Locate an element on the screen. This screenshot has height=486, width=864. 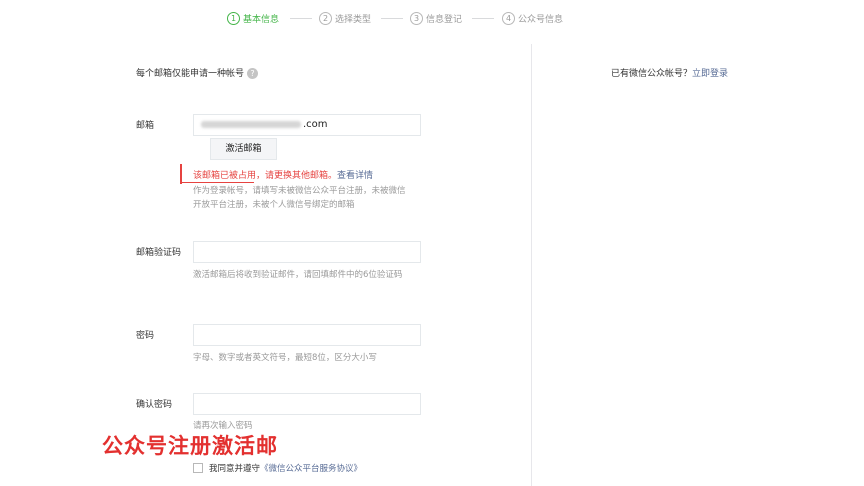
agreement-checkbox is located at coordinates (198, 468).